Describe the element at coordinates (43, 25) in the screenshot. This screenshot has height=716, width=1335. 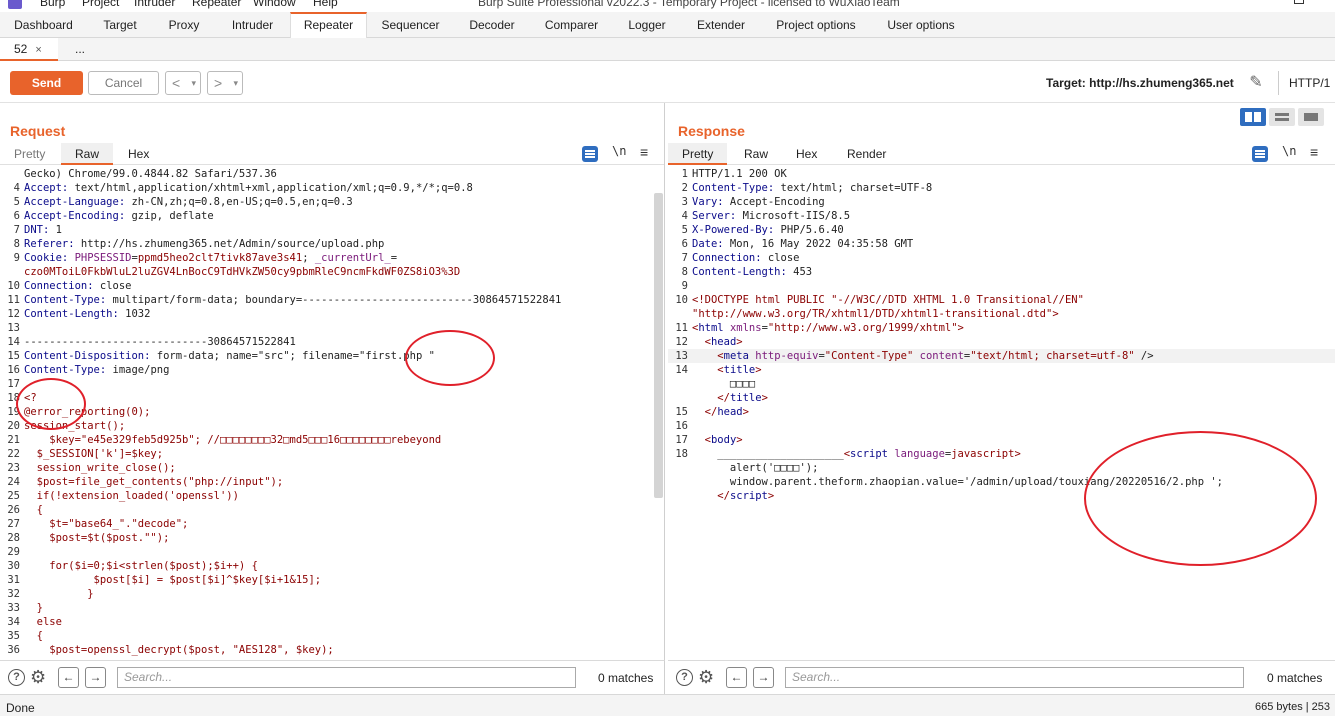
I see `tab-dashboard: Dashboard` at that location.